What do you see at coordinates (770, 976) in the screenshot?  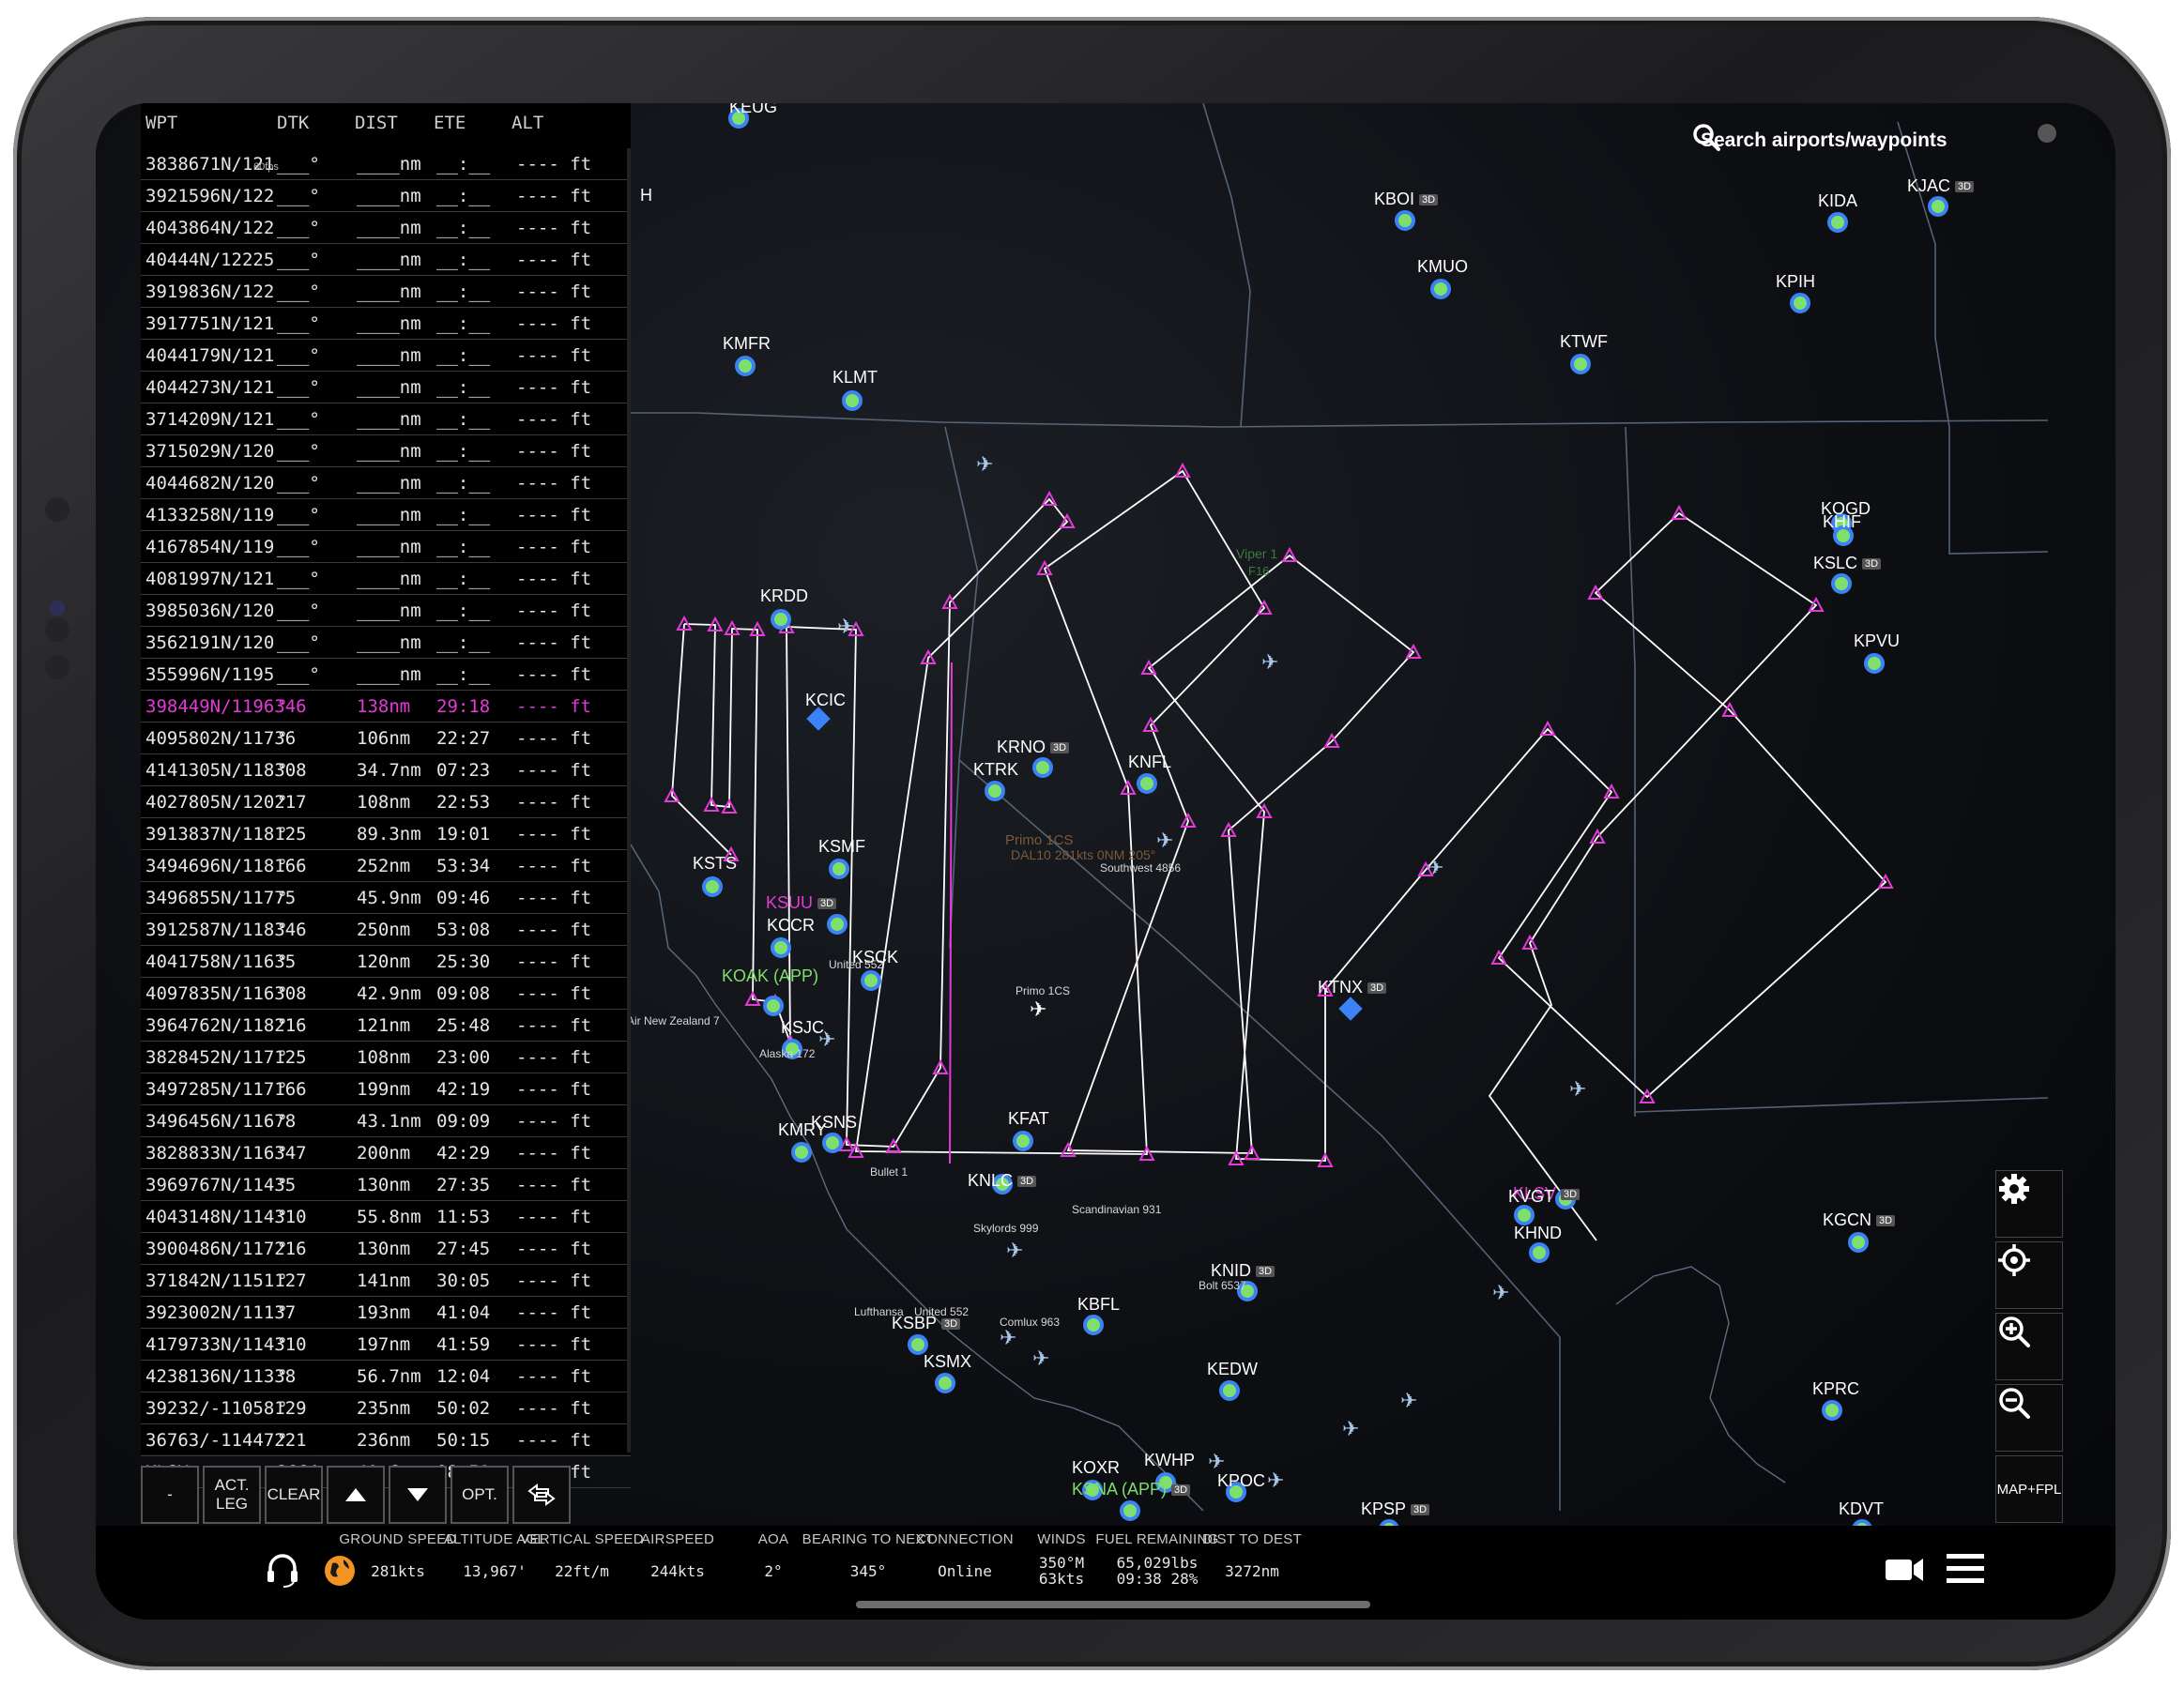 I see `airport-label: KOAK (APP)` at bounding box center [770, 976].